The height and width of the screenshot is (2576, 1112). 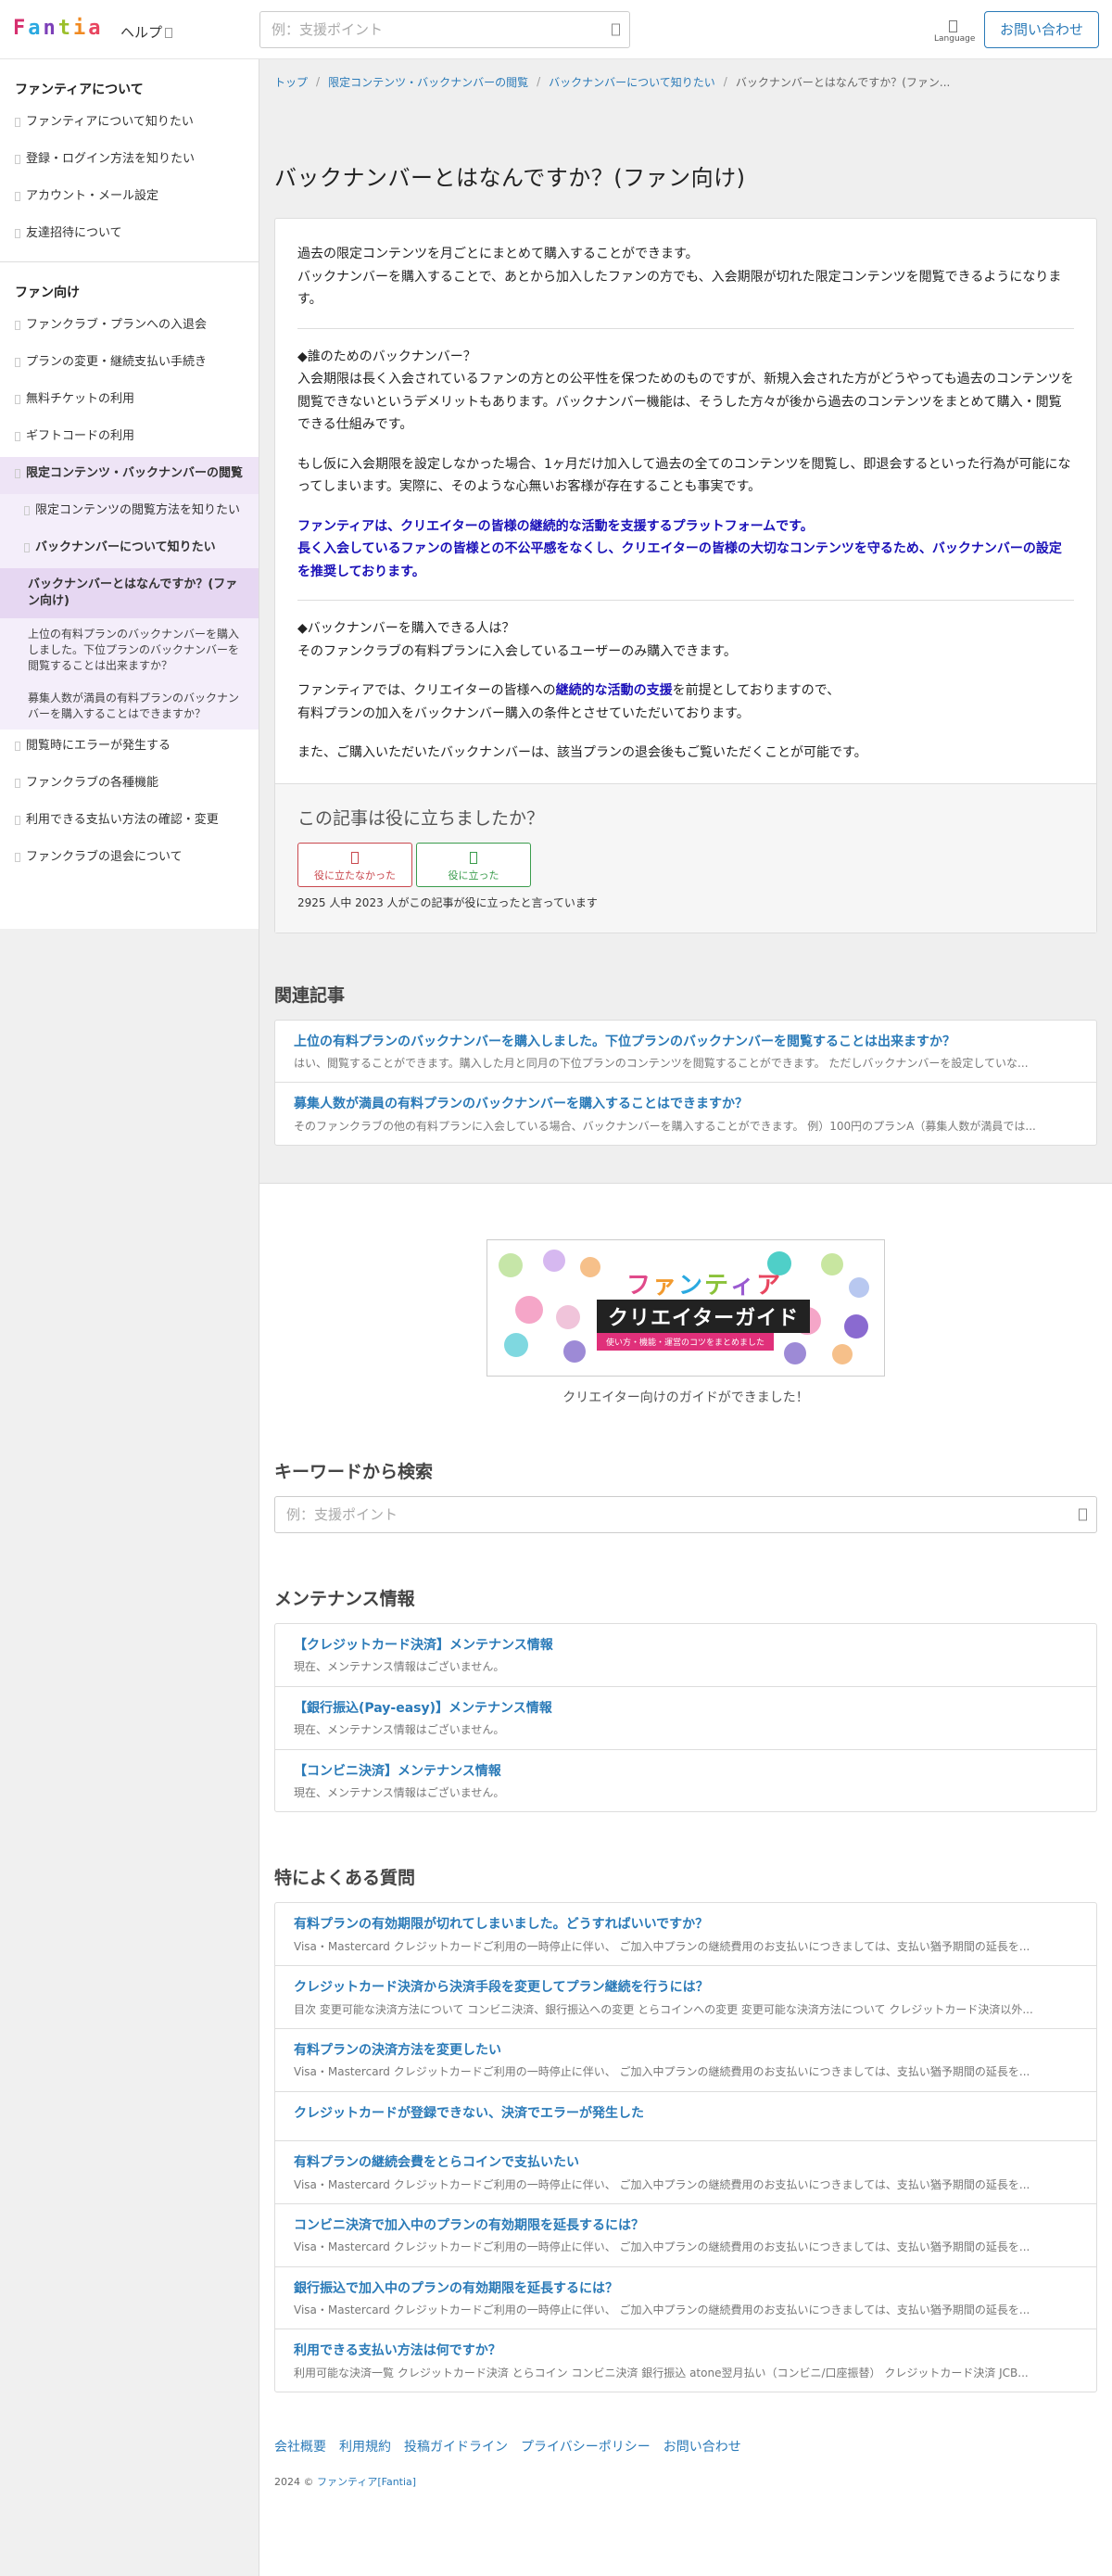 What do you see at coordinates (57, 28) in the screenshot?
I see `fantia-logo: Fantia` at bounding box center [57, 28].